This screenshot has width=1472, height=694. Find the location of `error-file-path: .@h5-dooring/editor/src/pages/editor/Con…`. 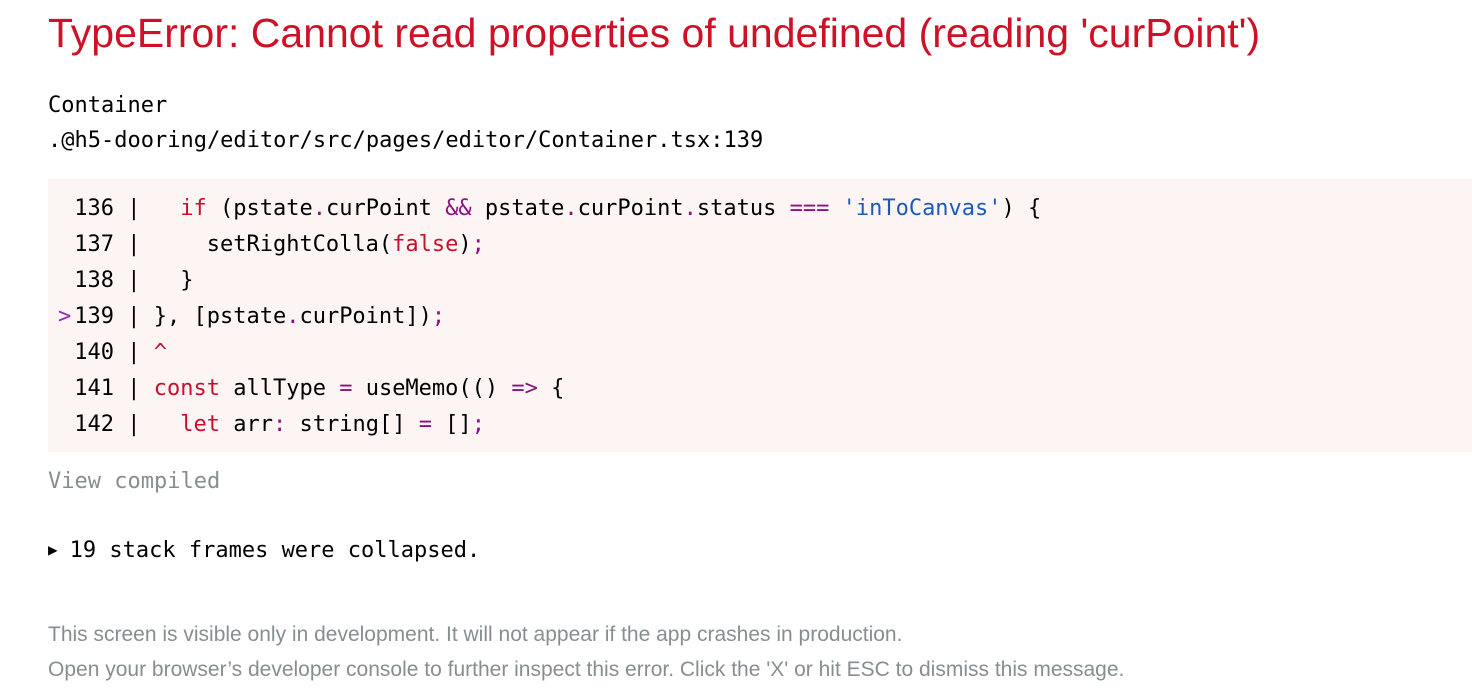

error-file-path: .@h5-dooring/editor/src/pages/editor/Con… is located at coordinates (405, 141).